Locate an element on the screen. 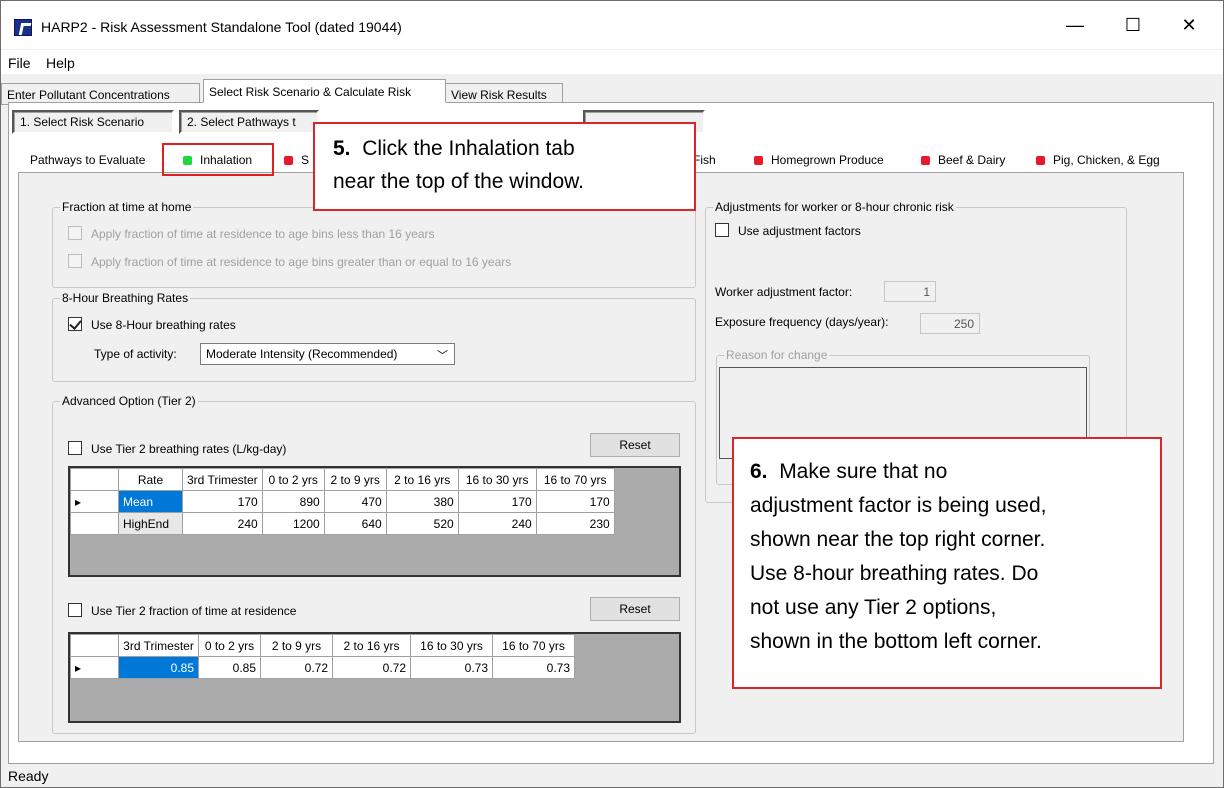  activity-label: Type of activity: is located at coordinates (135, 354).